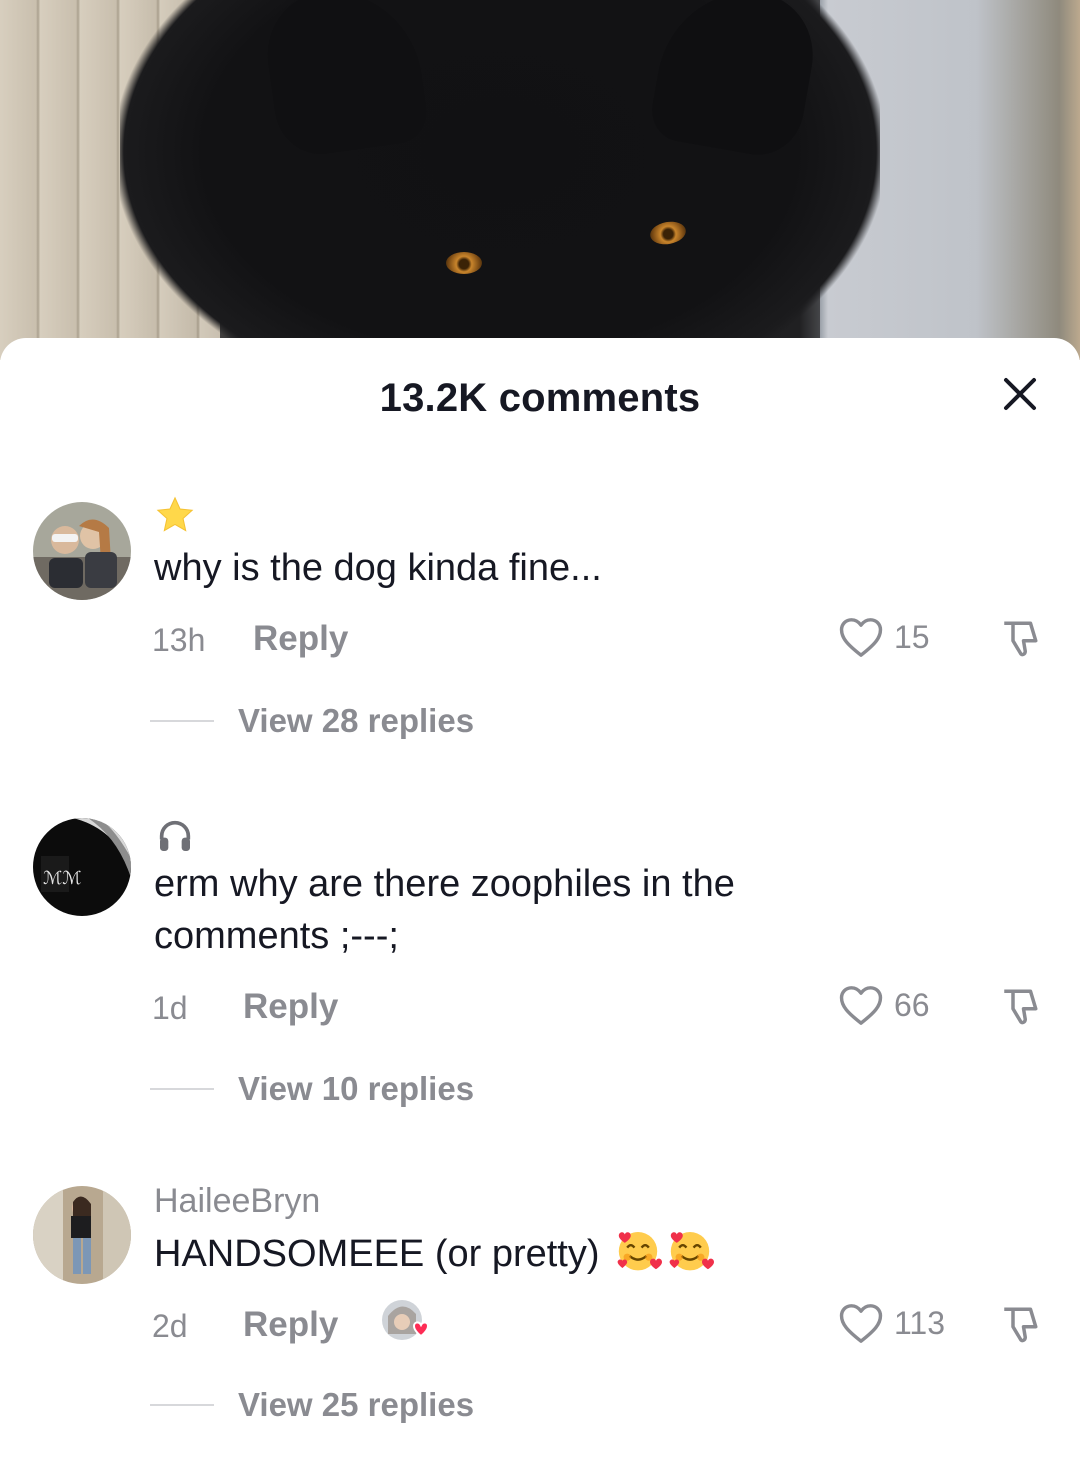 The image size is (1080, 1477). What do you see at coordinates (356, 1089) in the screenshot?
I see `view-replies-button: View 10 replies` at bounding box center [356, 1089].